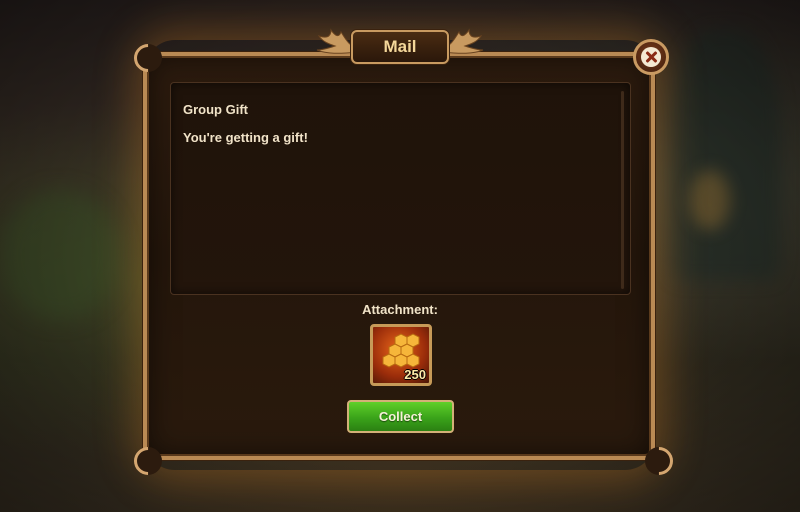  Describe the element at coordinates (245, 137) in the screenshot. I see `message-body: You're getting a gift!` at that location.